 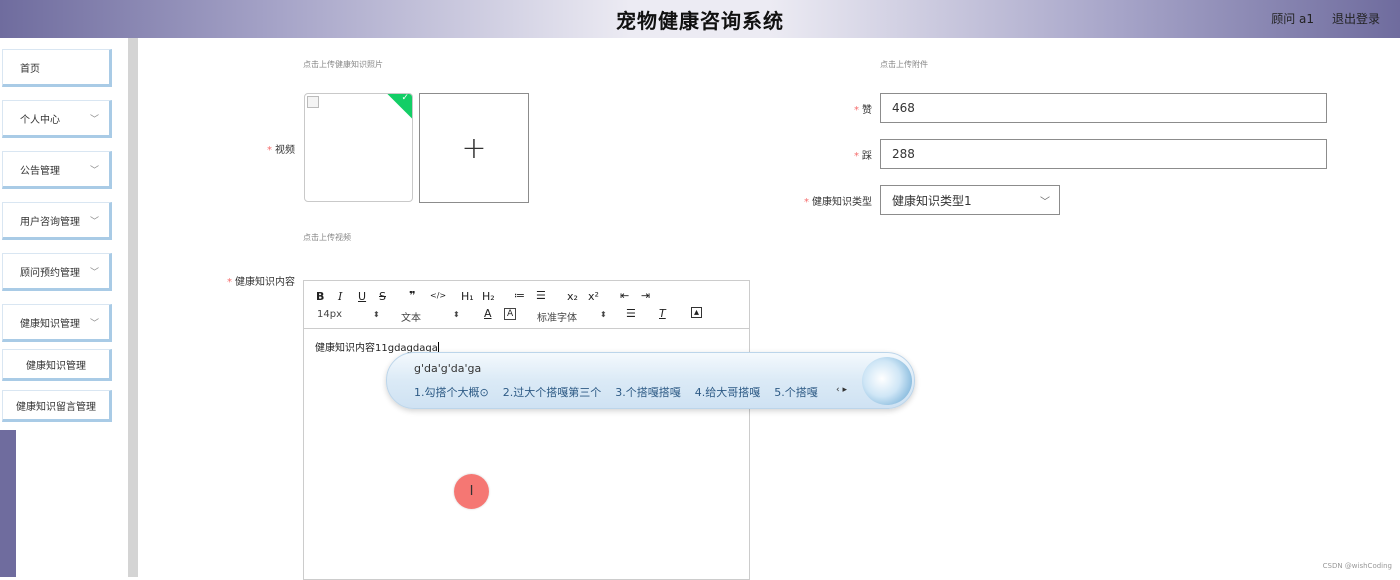 I want to click on ime-candidate: 3.个搭嘎搭嘎, so click(x=648, y=392).